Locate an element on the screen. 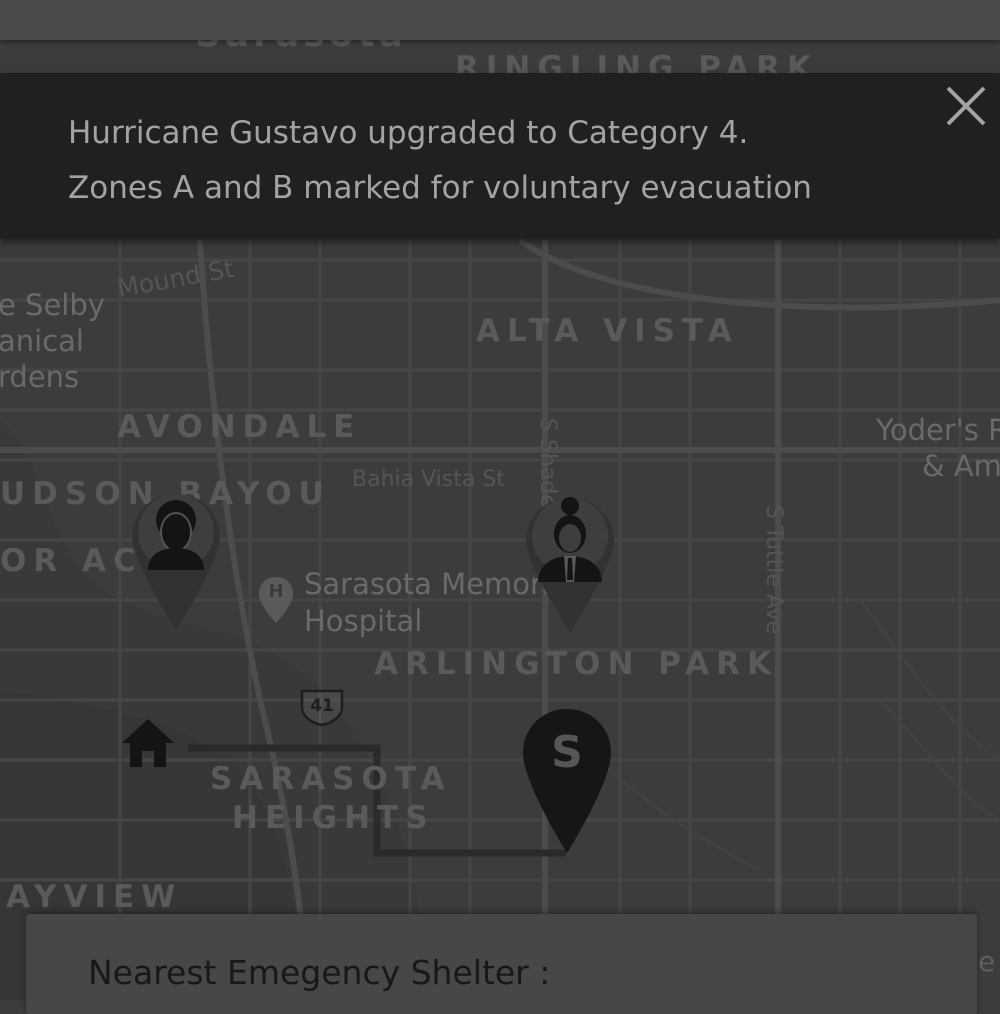  street-label-s-tuttle-ave: S Tuttle Ave is located at coordinates (773, 570).